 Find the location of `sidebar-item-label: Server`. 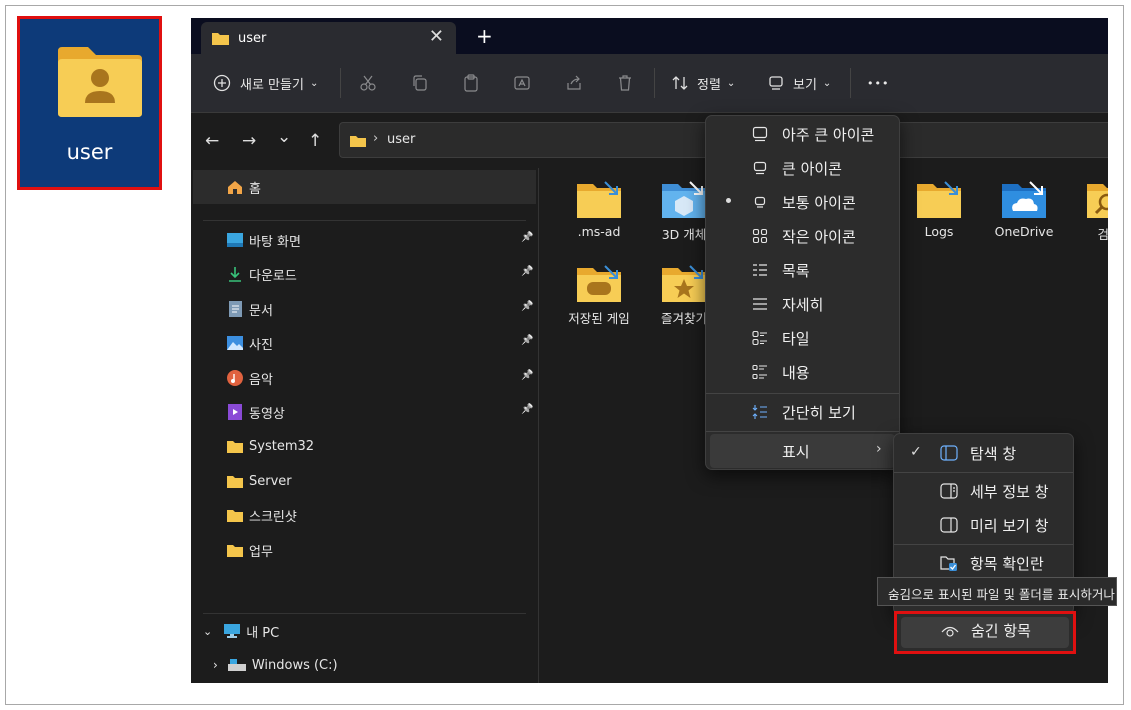

sidebar-item-label: Server is located at coordinates (270, 481).